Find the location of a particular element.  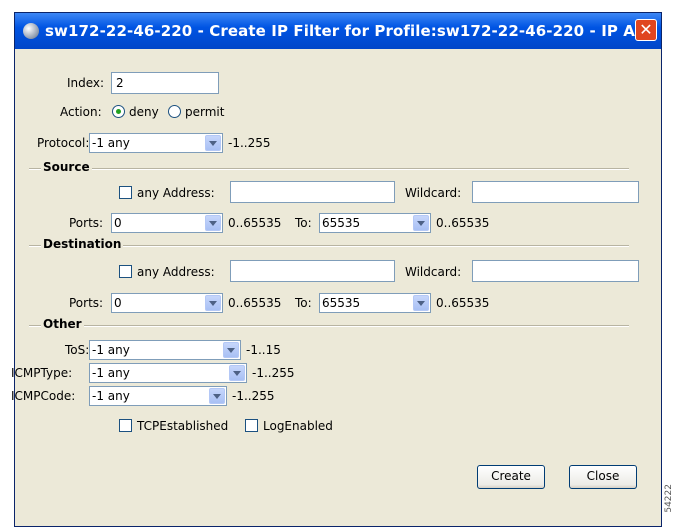

action-deny-label: deny is located at coordinates (144, 112).